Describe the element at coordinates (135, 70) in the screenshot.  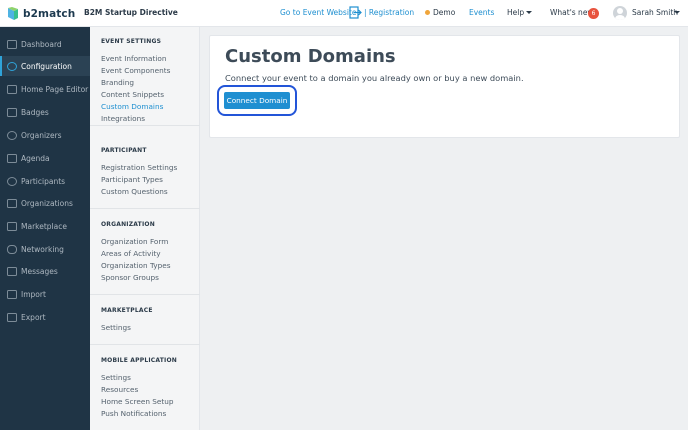
I see `submenu-item-event-components: Event Components` at that location.